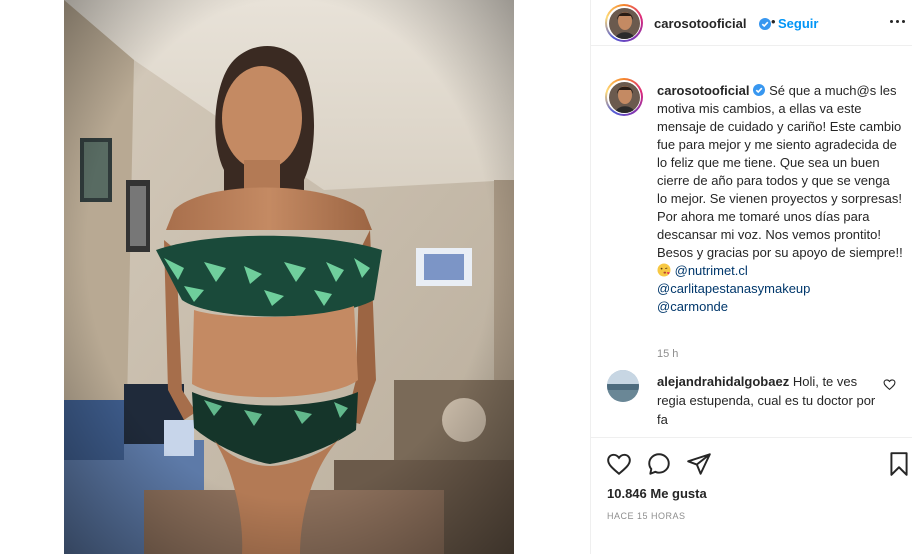  What do you see at coordinates (664, 270) in the screenshot?
I see `kiss-emoji-icon` at bounding box center [664, 270].